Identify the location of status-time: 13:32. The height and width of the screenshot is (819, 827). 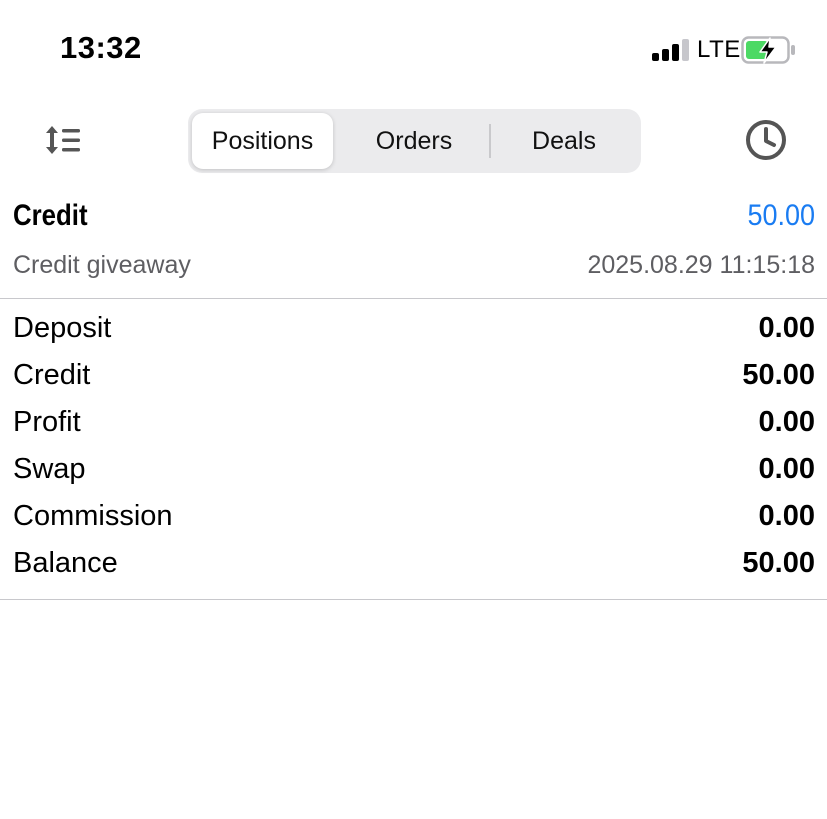
(101, 47).